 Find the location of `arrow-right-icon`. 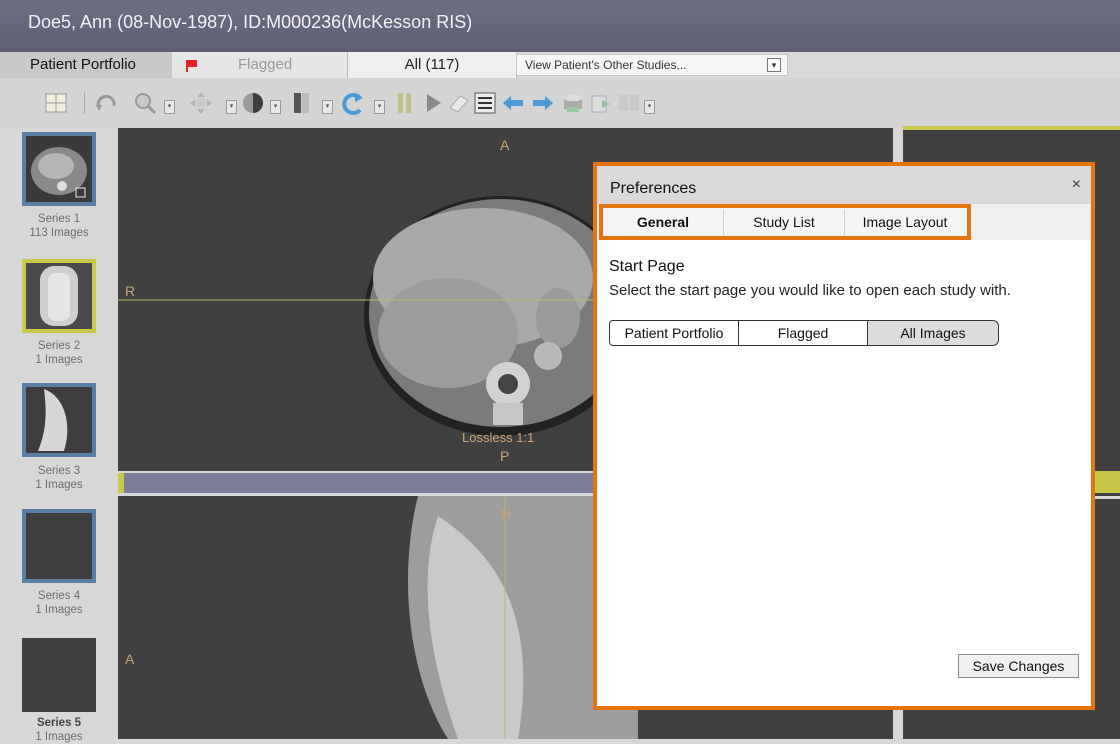

arrow-right-icon is located at coordinates (543, 103).